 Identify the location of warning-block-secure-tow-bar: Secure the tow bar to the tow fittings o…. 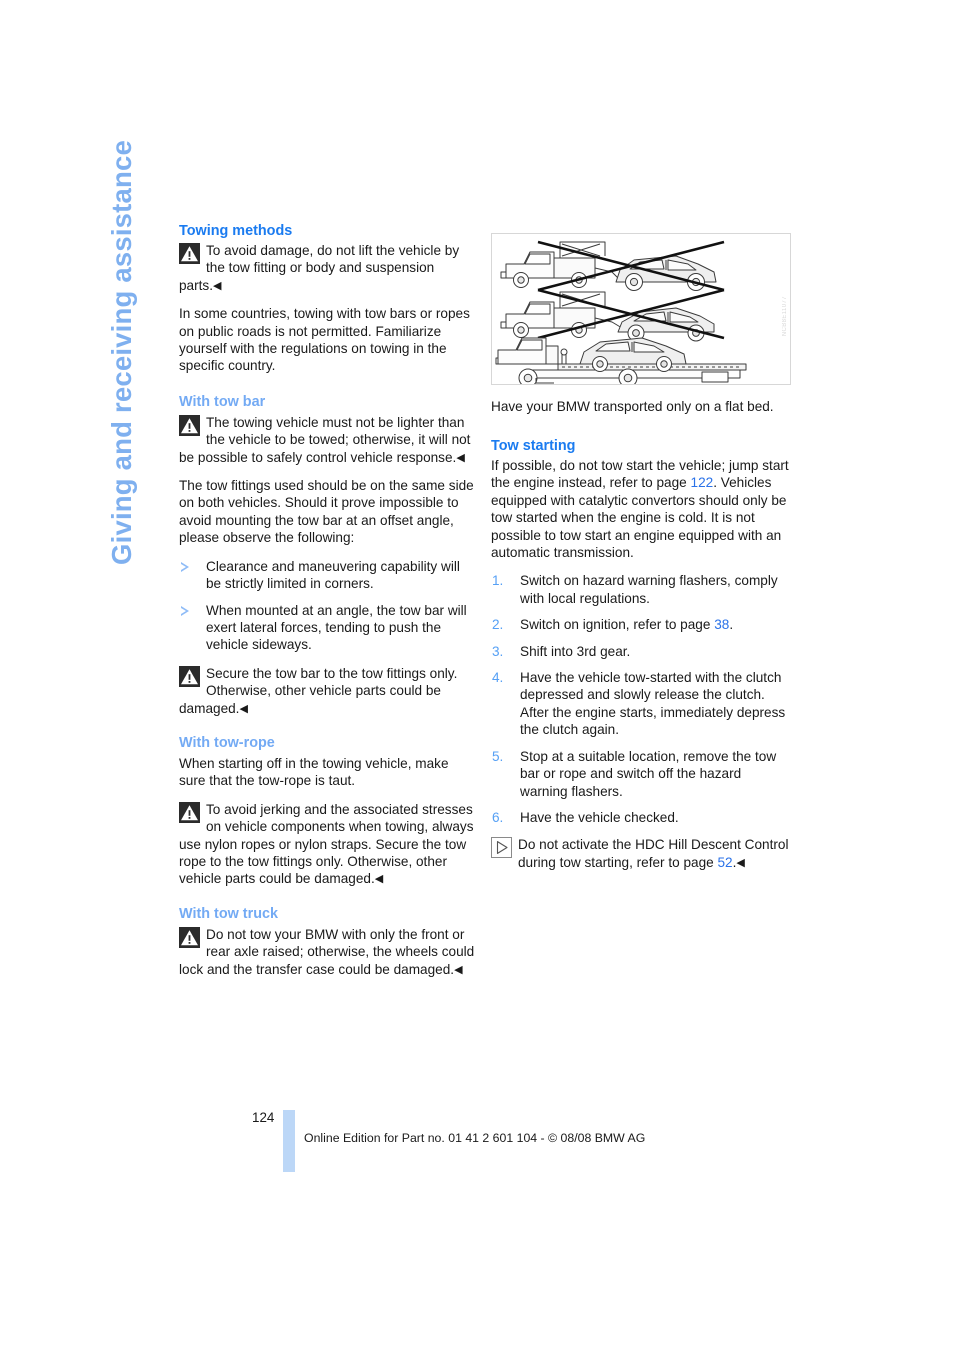
(327, 691).